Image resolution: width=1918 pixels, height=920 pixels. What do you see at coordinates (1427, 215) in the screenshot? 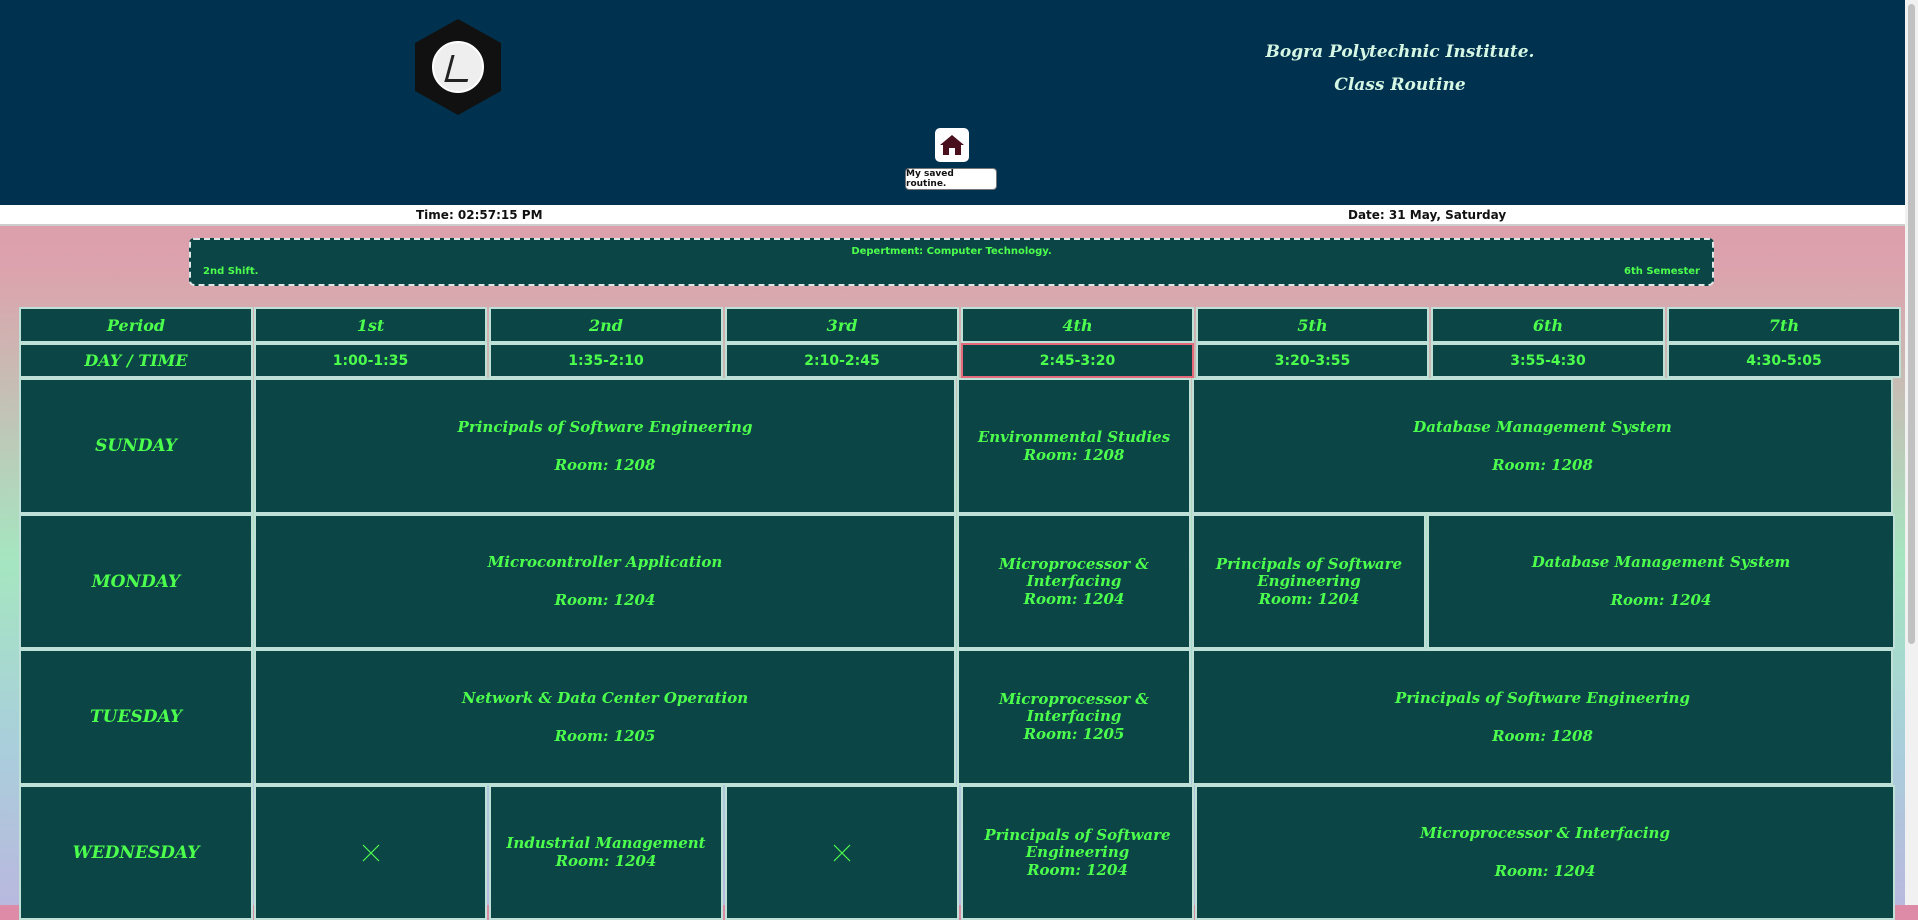
I see `current-date: Date: 31 May, Saturday` at bounding box center [1427, 215].